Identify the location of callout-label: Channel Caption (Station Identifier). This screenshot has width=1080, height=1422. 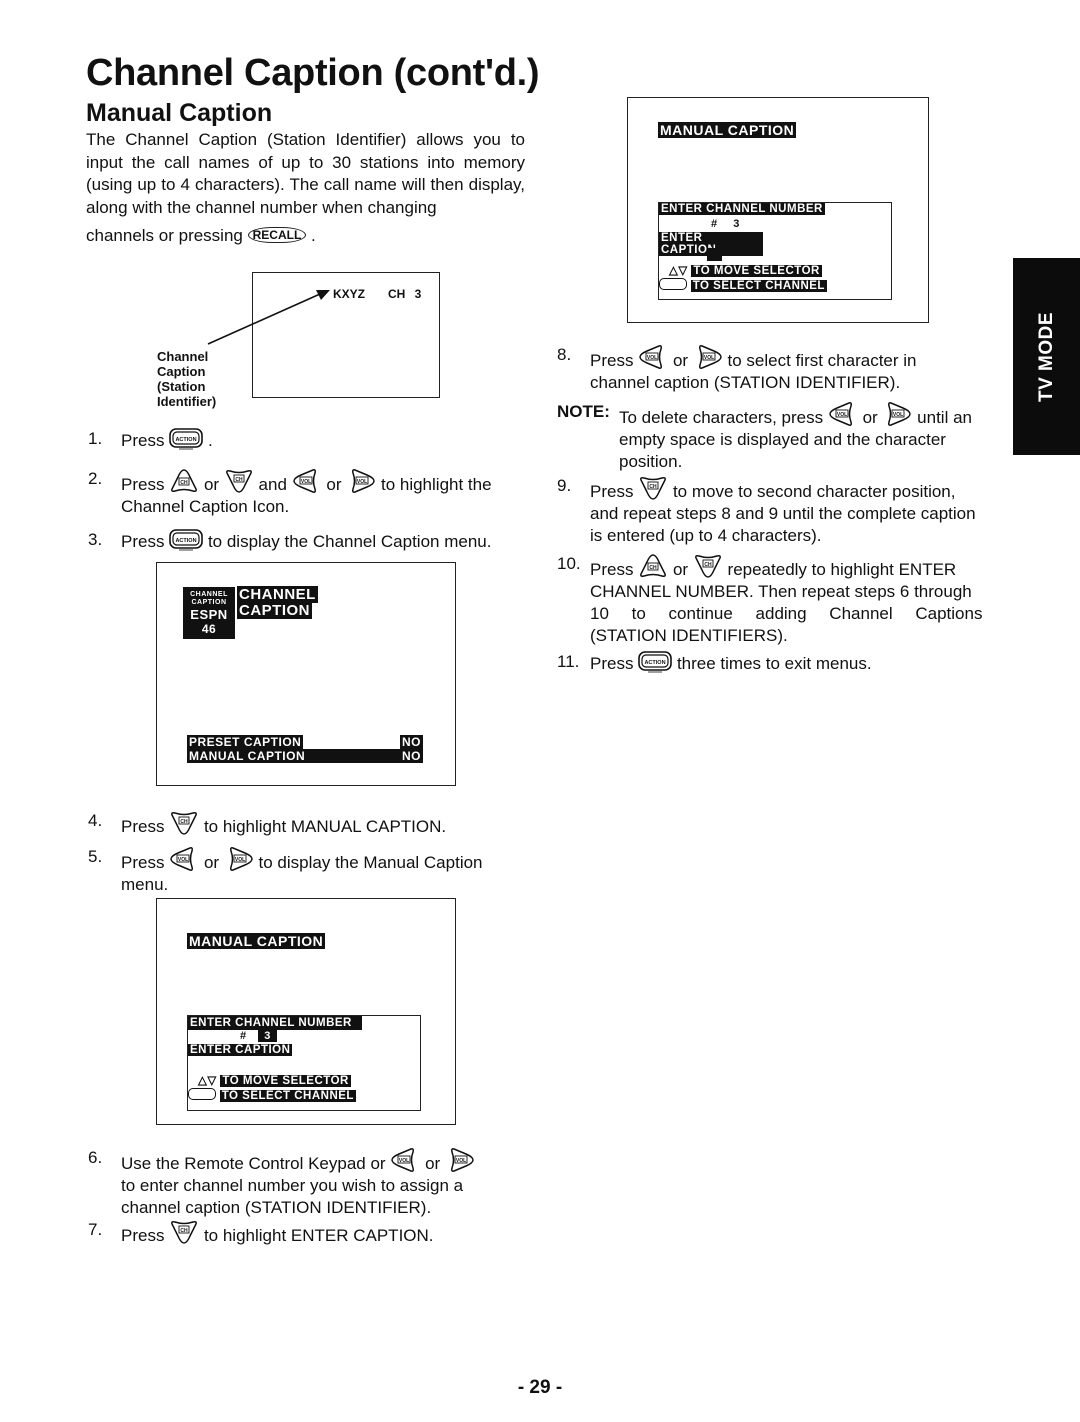
(186, 379).